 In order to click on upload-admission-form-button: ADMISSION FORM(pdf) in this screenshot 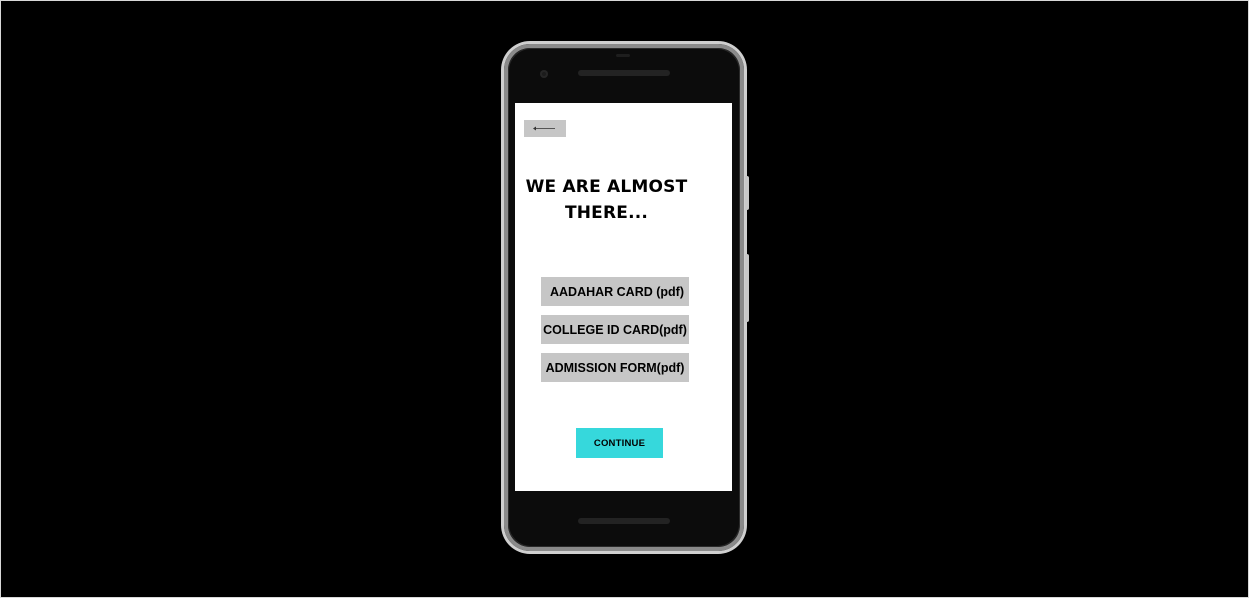, I will do `click(615, 367)`.